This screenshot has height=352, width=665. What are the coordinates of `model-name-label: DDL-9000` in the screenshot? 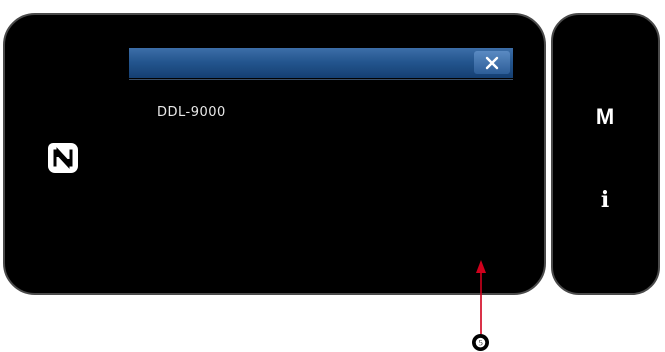 It's located at (191, 112).